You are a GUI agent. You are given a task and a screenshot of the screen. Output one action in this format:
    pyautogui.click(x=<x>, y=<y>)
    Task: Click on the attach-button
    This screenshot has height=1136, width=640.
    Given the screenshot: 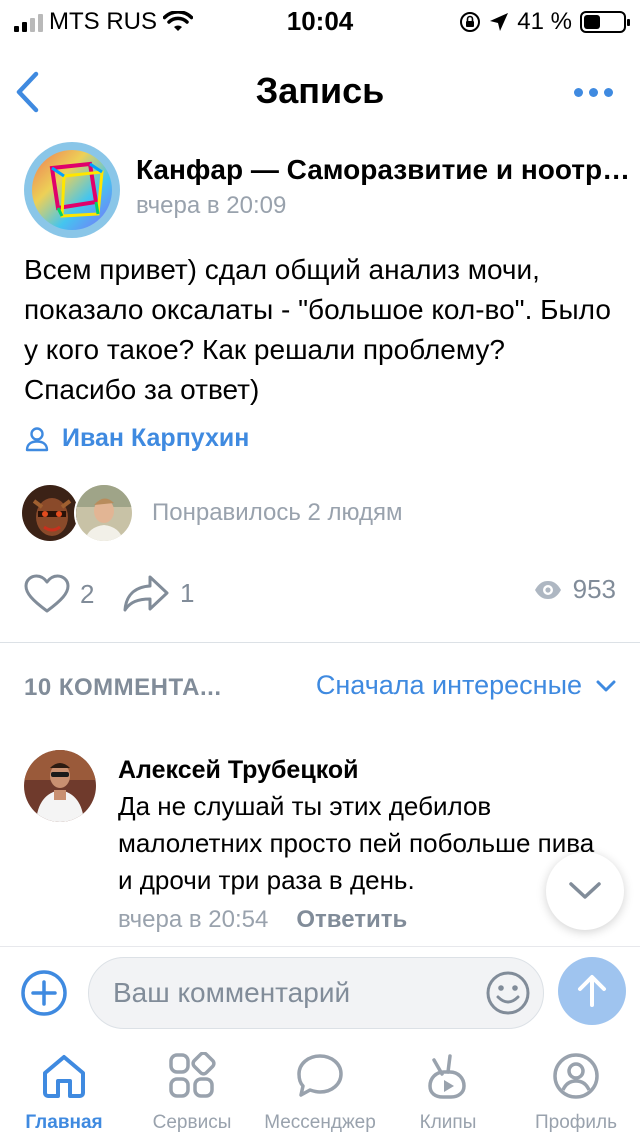 What is the action you would take?
    pyautogui.click(x=44, y=993)
    